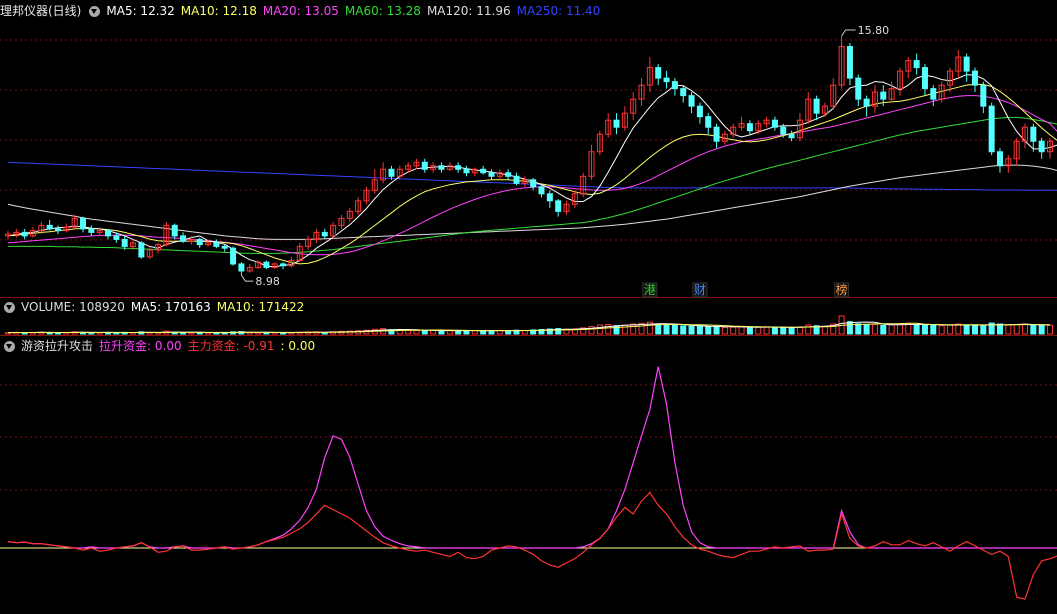 This screenshot has width=1057, height=614. What do you see at coordinates (170, 307) in the screenshot?
I see `volume-legend-item: MA5: 170163` at bounding box center [170, 307].